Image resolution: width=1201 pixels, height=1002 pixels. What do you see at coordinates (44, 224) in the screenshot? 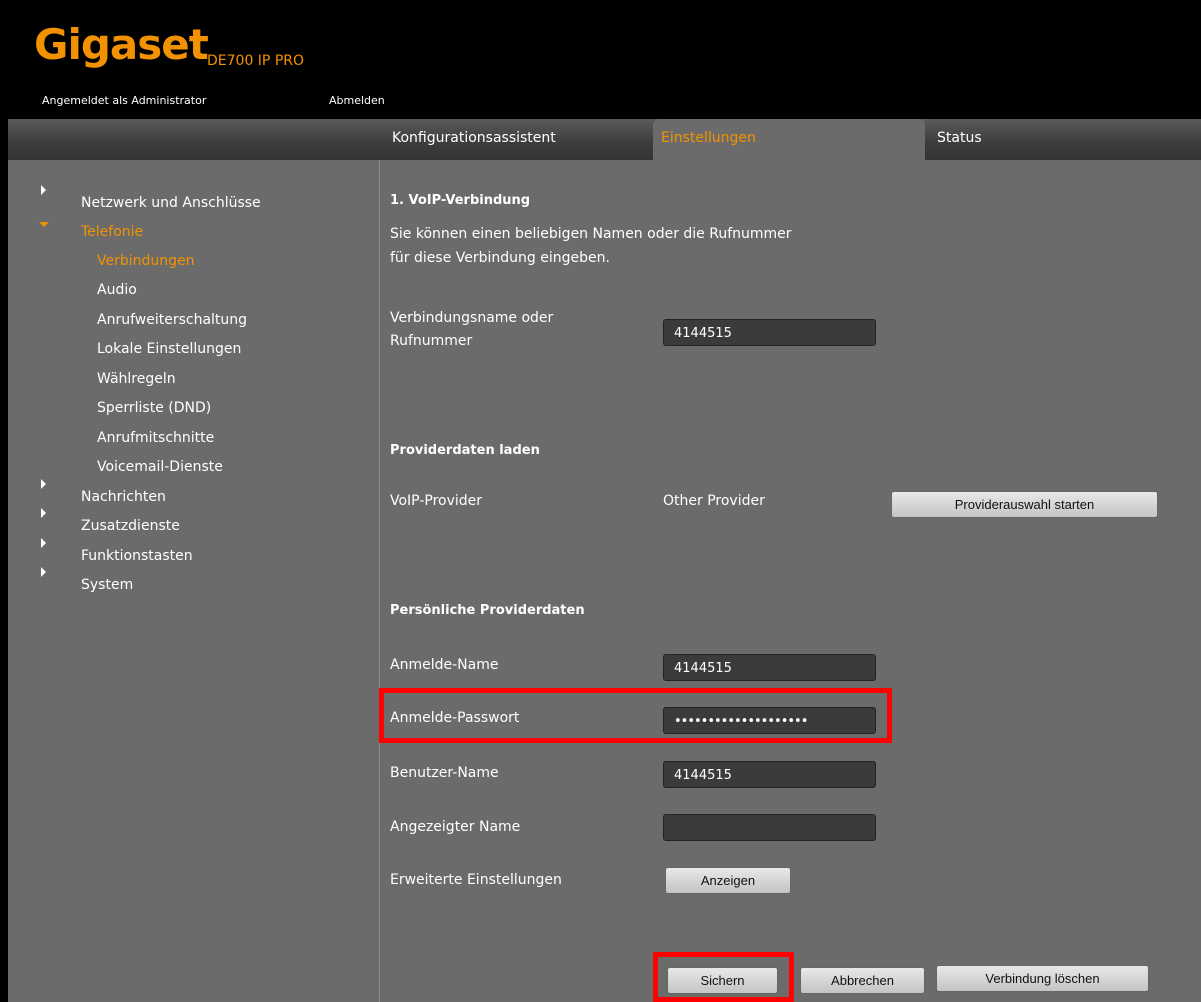
I see `triangle-down-icon` at bounding box center [44, 224].